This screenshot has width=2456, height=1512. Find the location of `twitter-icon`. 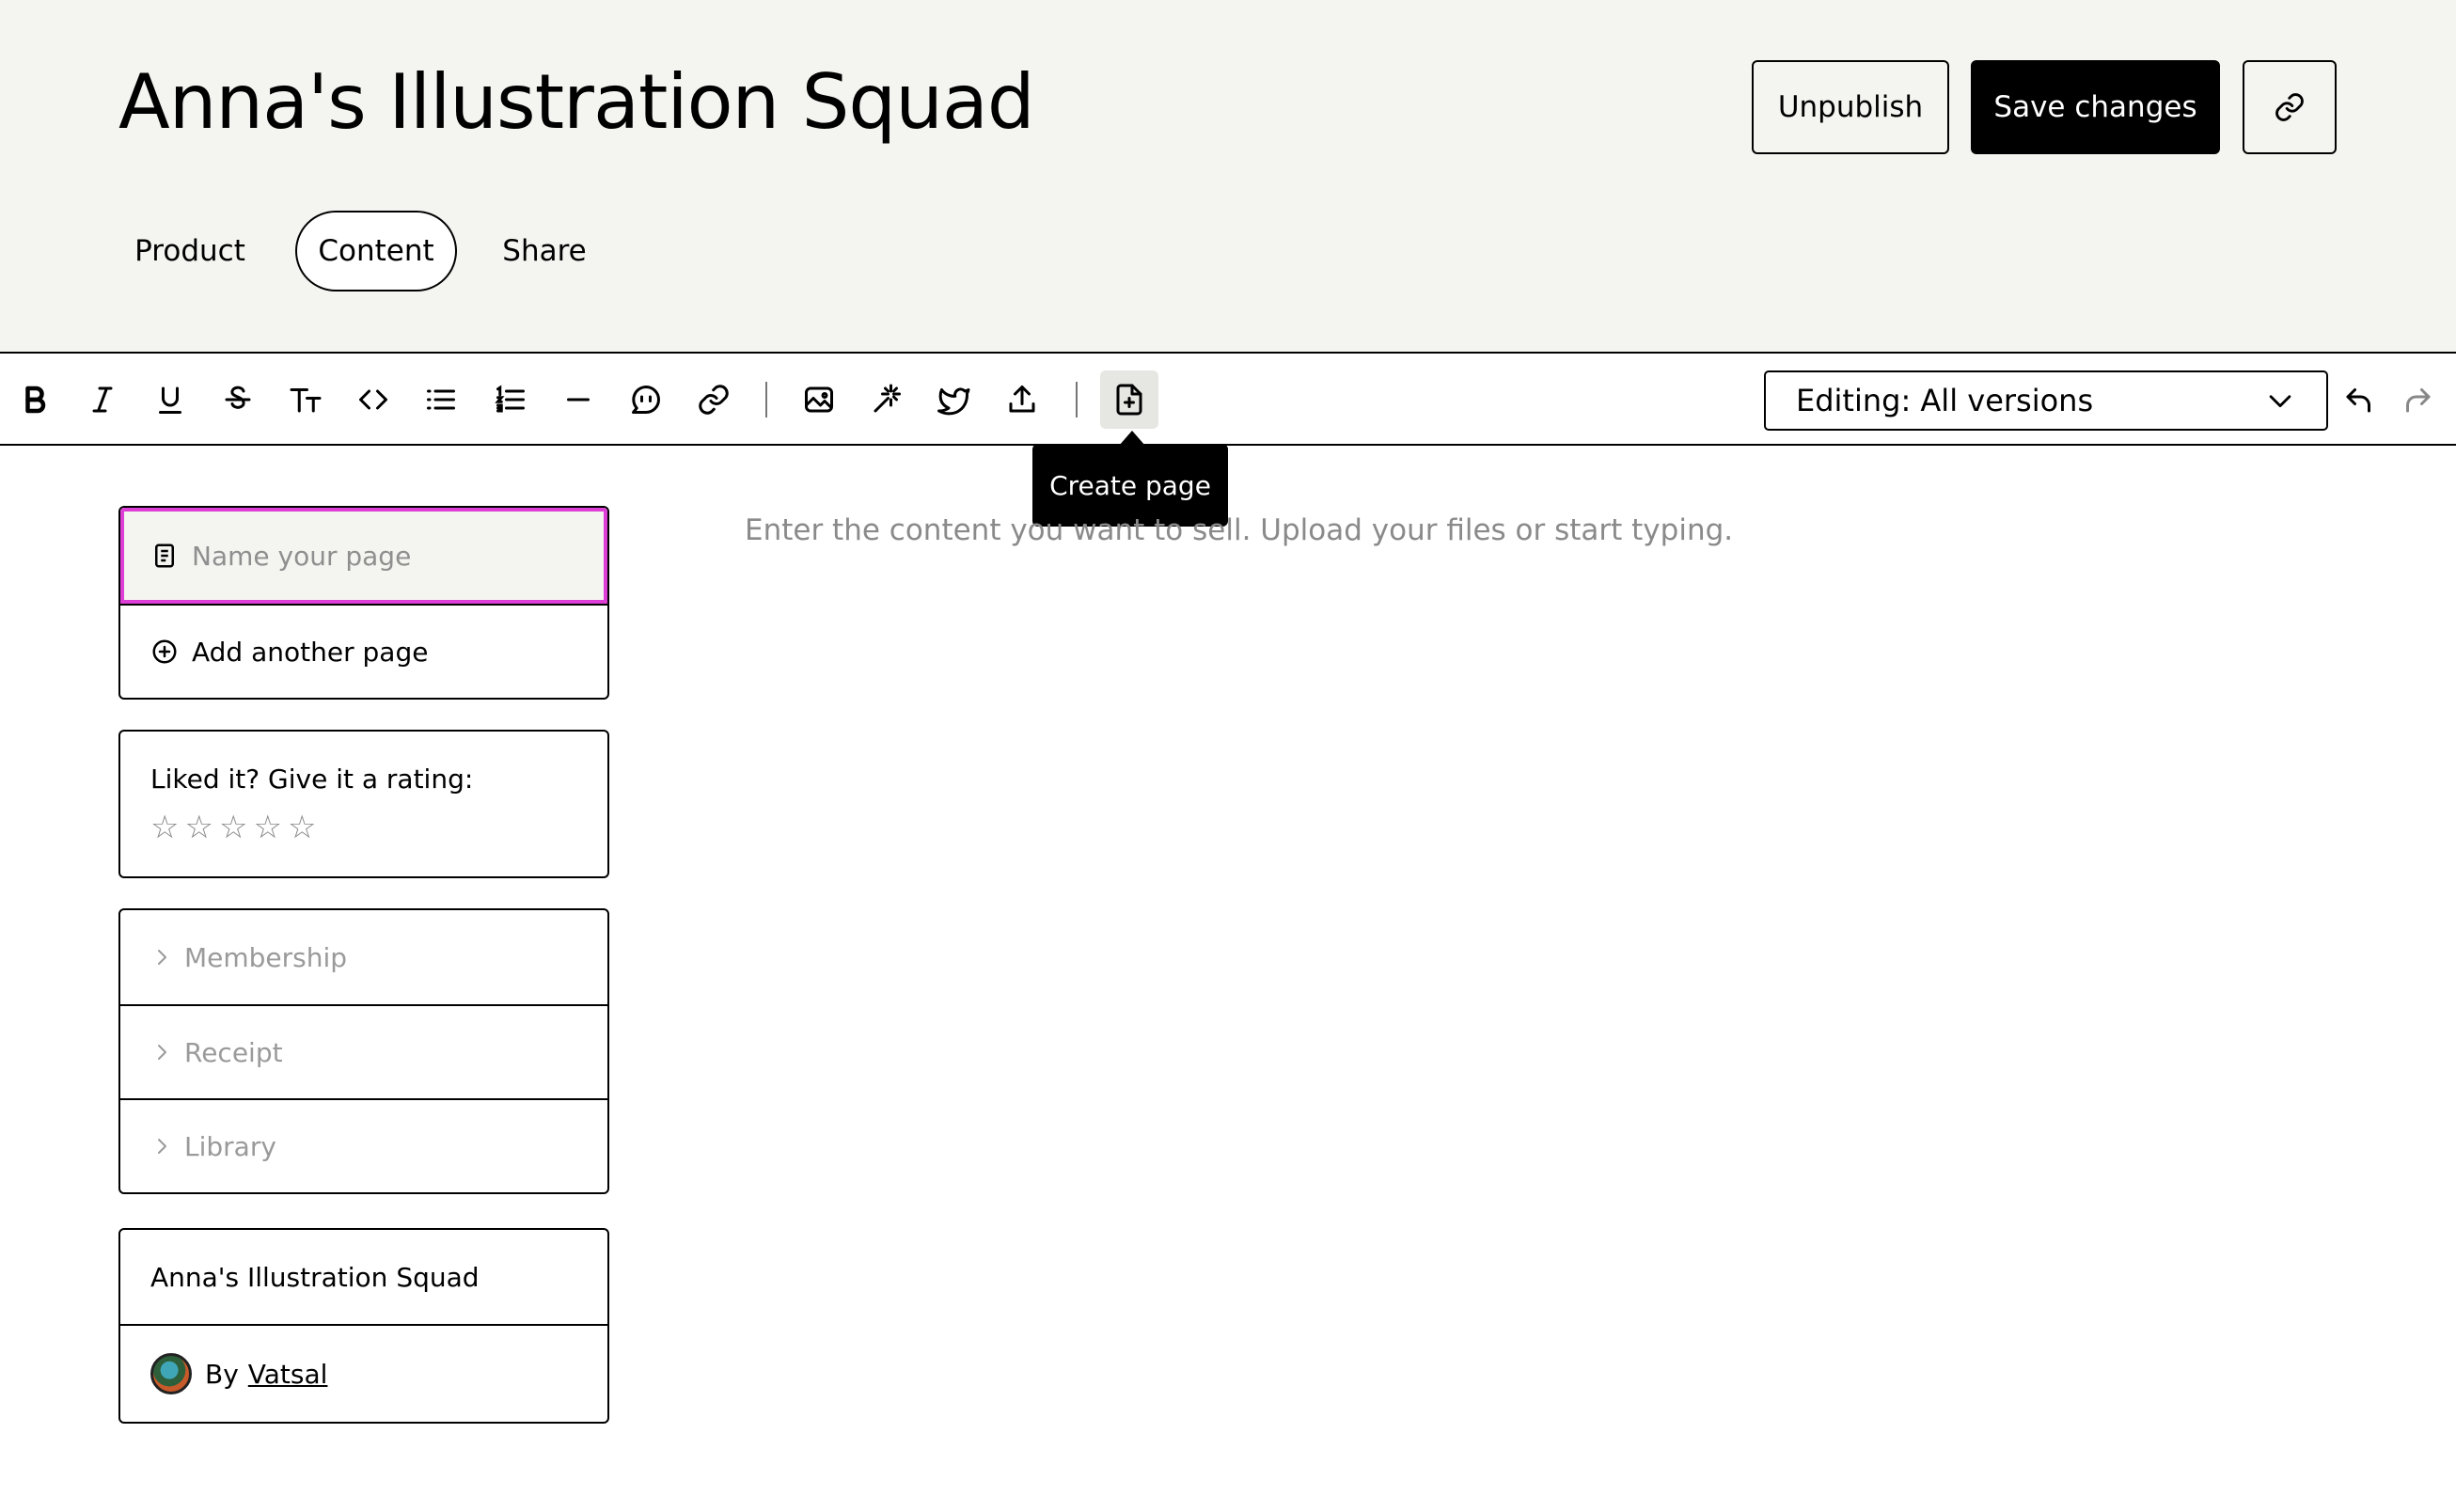

twitter-icon is located at coordinates (953, 401).